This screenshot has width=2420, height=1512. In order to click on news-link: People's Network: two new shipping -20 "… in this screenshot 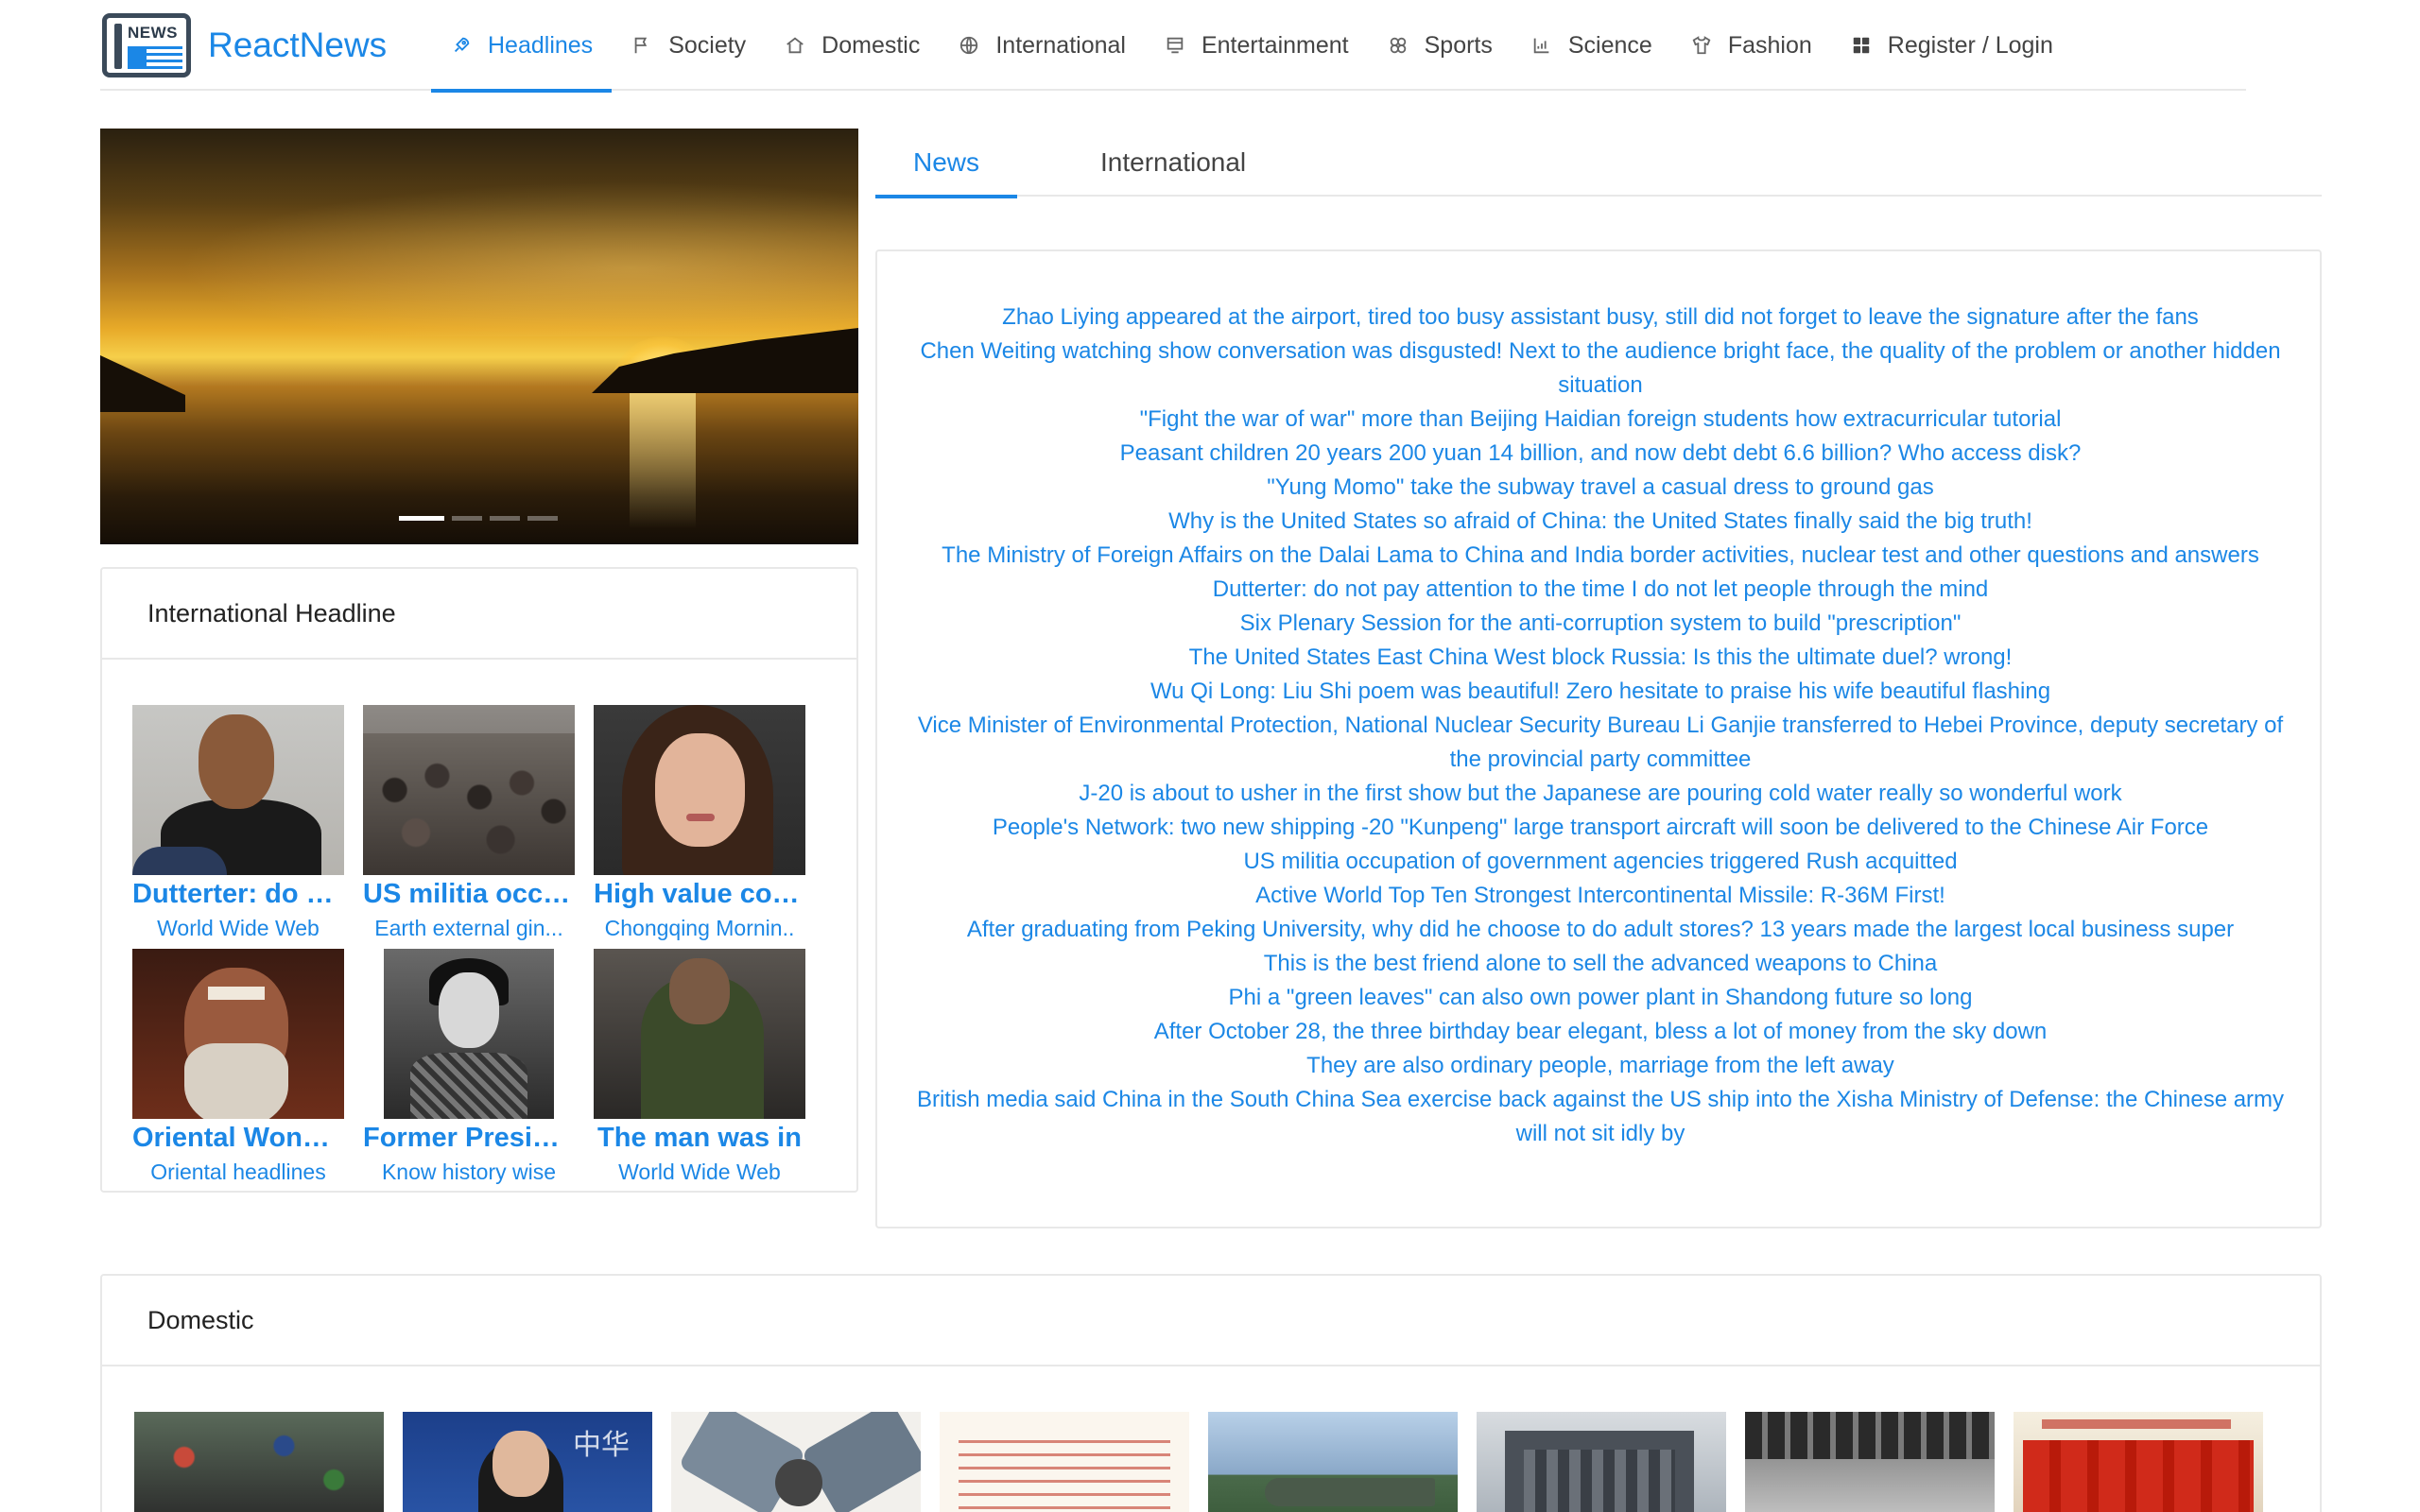, I will do `click(1601, 828)`.